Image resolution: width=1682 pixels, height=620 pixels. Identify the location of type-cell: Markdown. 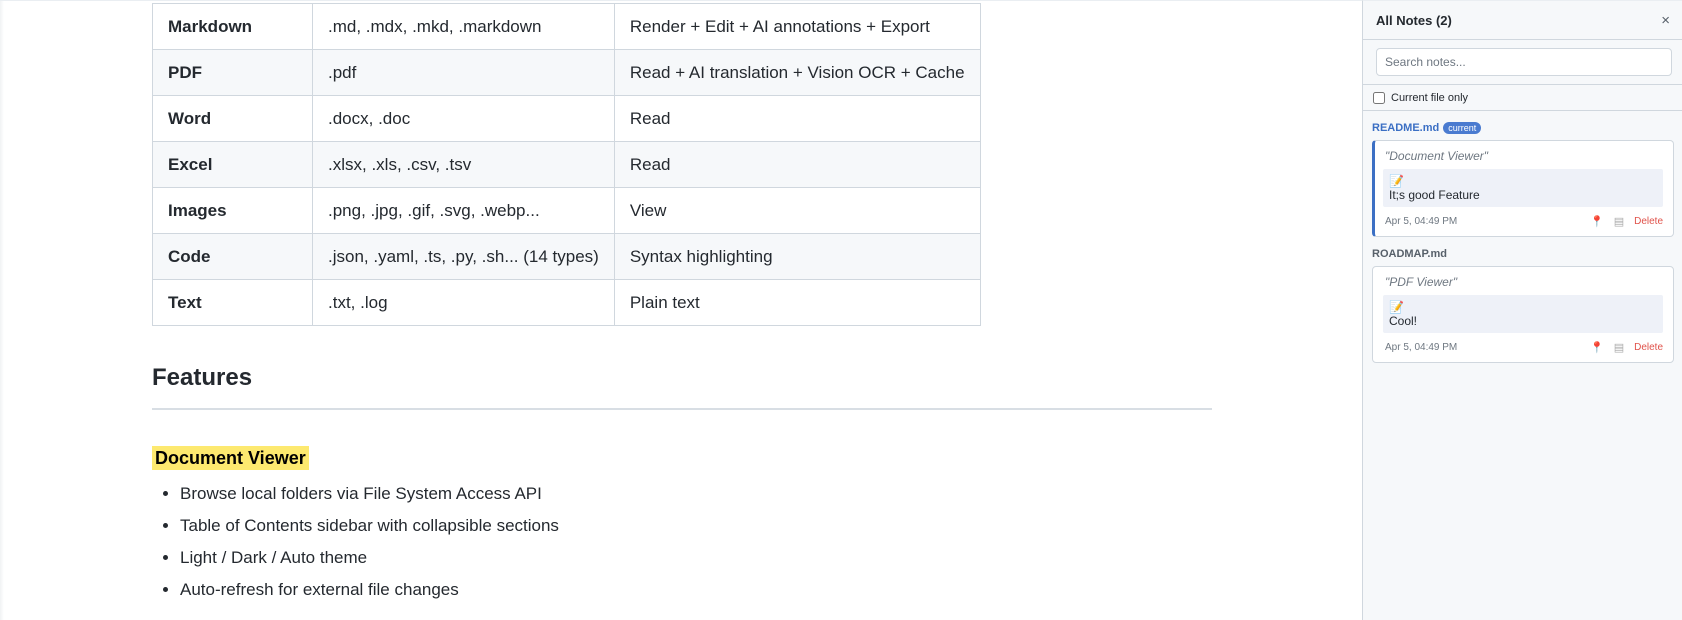
(232, 26).